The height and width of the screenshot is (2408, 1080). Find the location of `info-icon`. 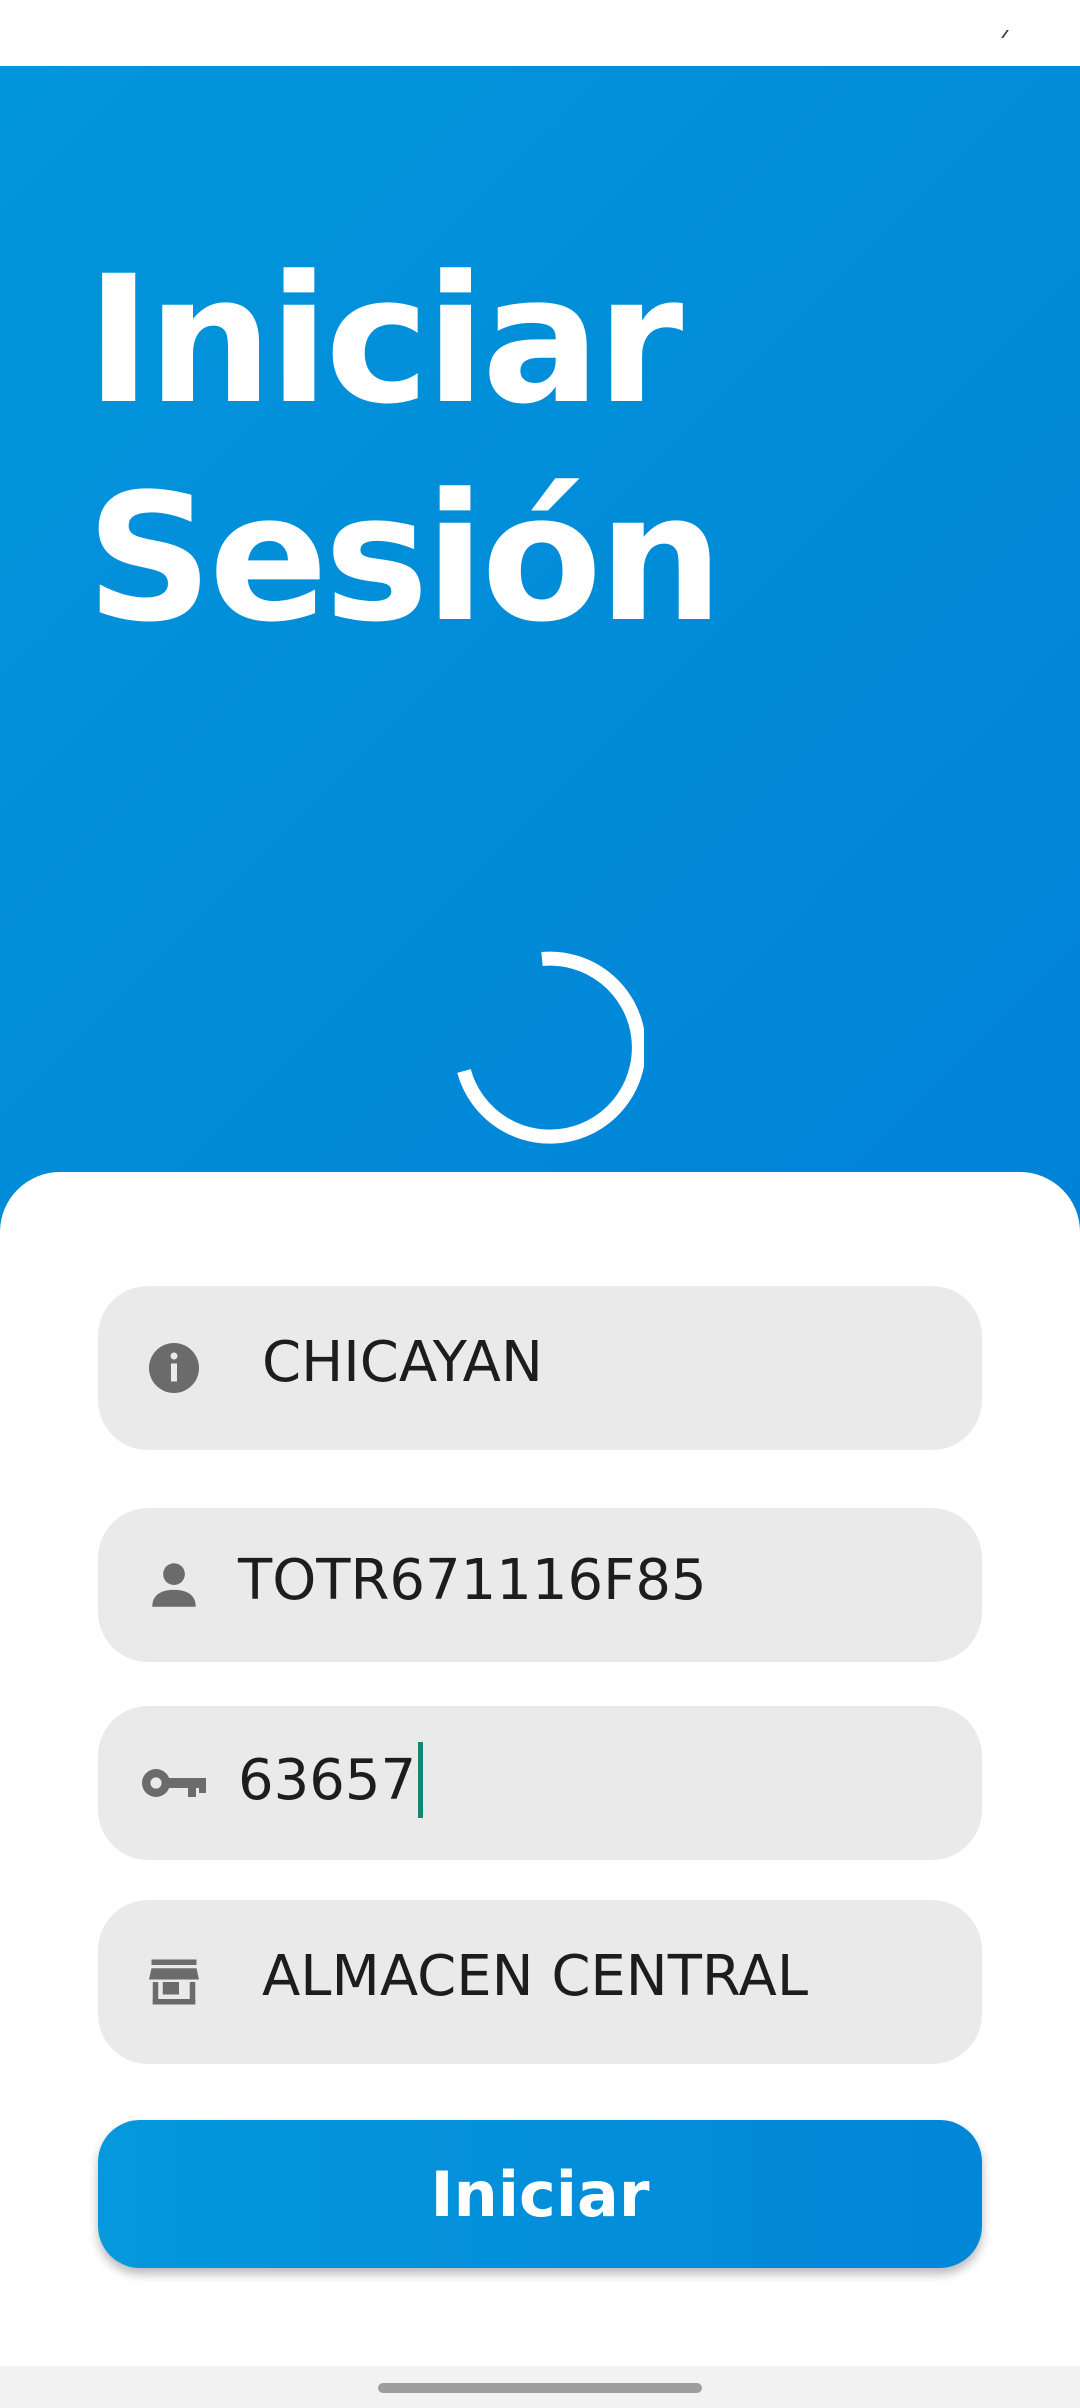

info-icon is located at coordinates (174, 1368).